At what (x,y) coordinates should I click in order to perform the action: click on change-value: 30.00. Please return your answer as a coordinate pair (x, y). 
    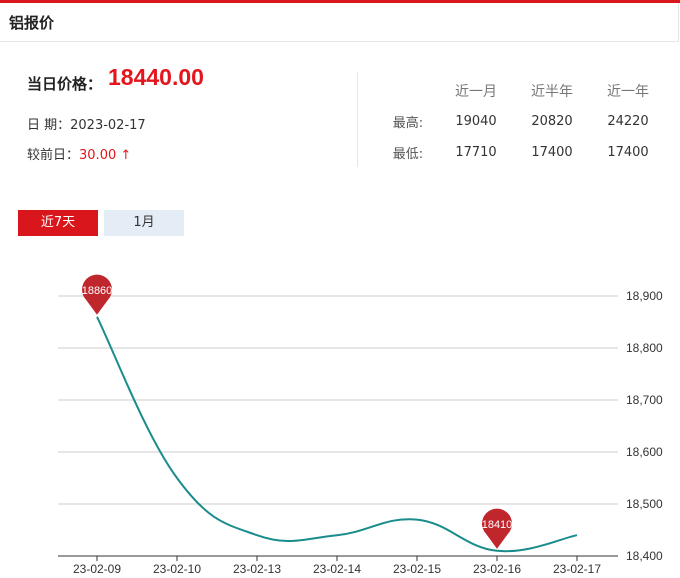
    Looking at the image, I should click on (98, 155).